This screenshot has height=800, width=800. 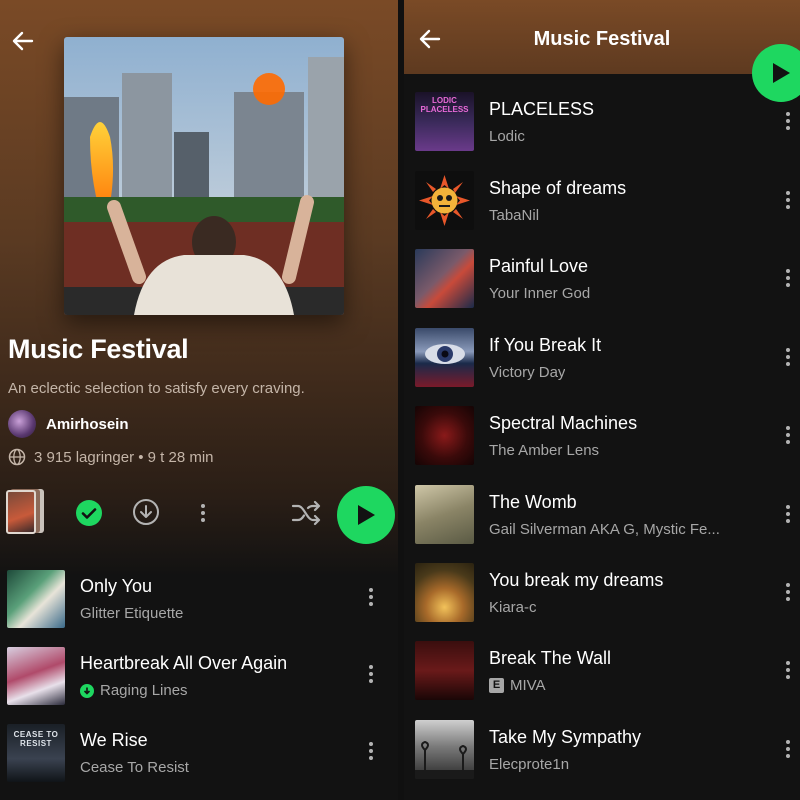 What do you see at coordinates (558, 188) in the screenshot?
I see `track-title: Shape of dreams` at bounding box center [558, 188].